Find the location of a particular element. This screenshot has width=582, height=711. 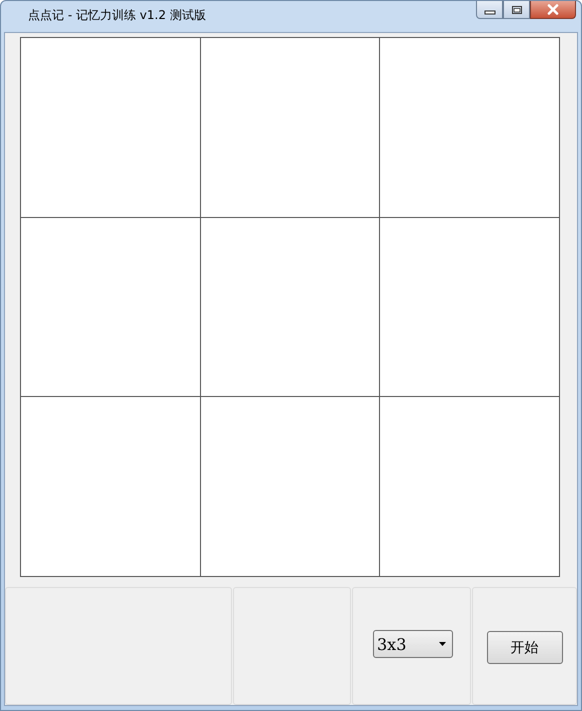

maximize-icon is located at coordinates (516, 9).